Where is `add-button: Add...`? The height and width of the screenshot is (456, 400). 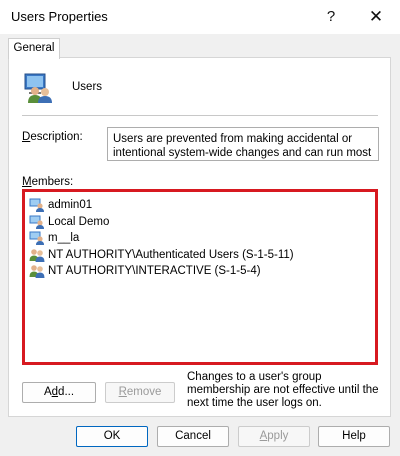 add-button: Add... is located at coordinates (59, 392).